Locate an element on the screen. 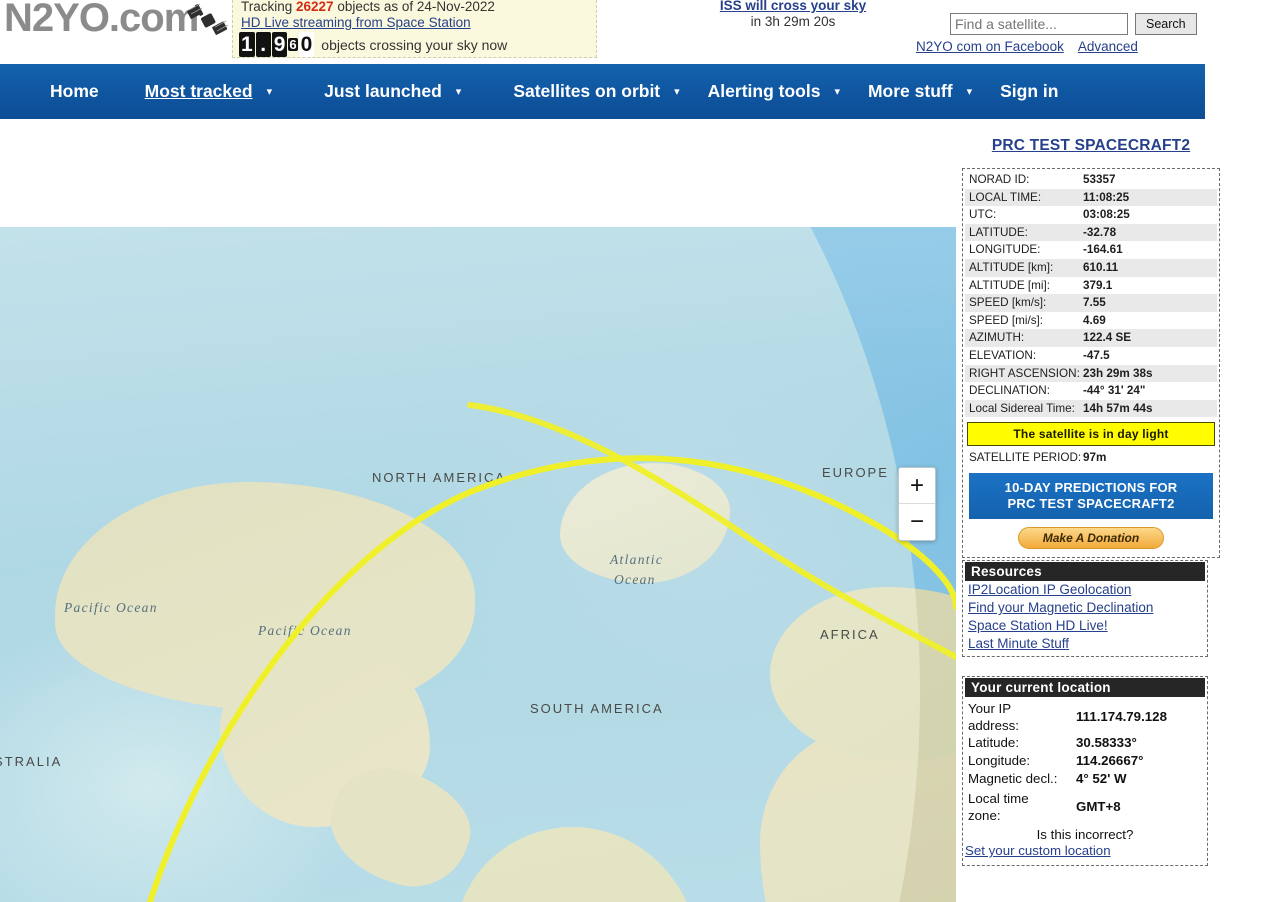  row-key: LONGITUDE: is located at coordinates (1005, 250).